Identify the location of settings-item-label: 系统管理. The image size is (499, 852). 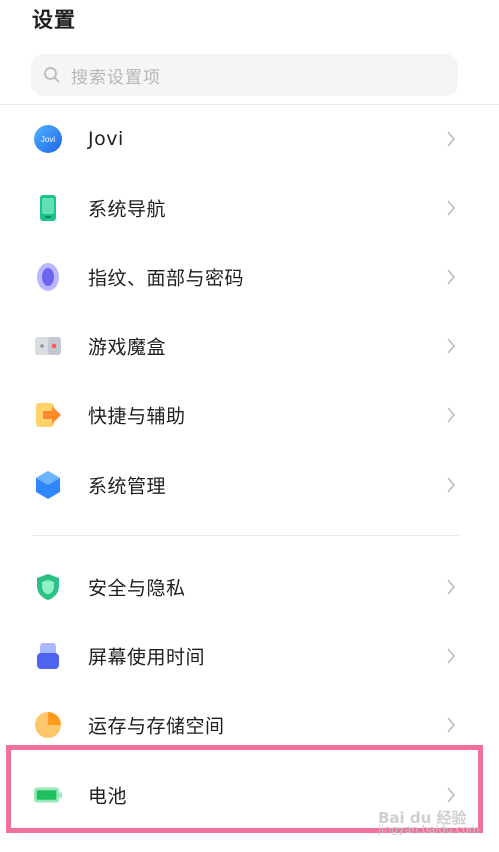
(127, 486).